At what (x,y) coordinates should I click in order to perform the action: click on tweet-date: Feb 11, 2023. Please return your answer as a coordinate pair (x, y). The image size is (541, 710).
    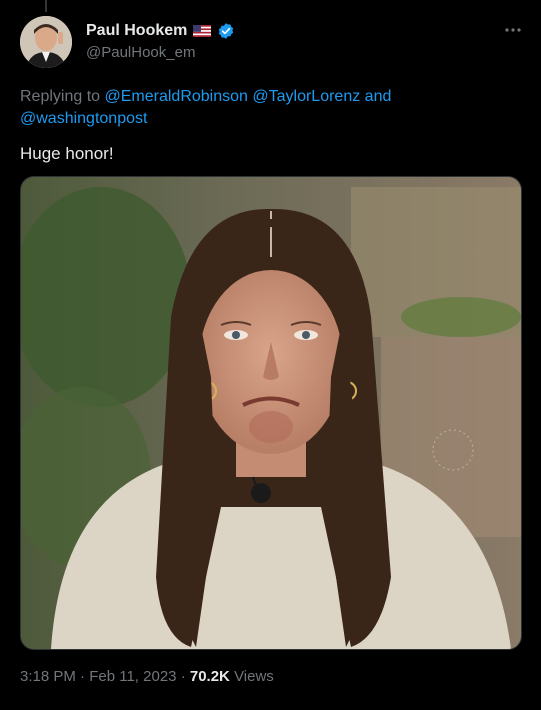
    Looking at the image, I should click on (132, 676).